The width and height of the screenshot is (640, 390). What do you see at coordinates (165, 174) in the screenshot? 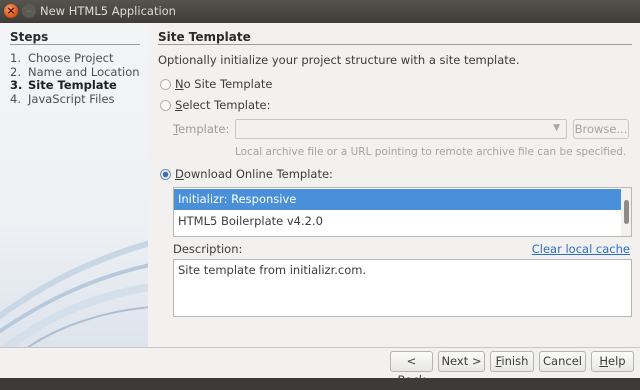
I see `download-template-radio` at bounding box center [165, 174].